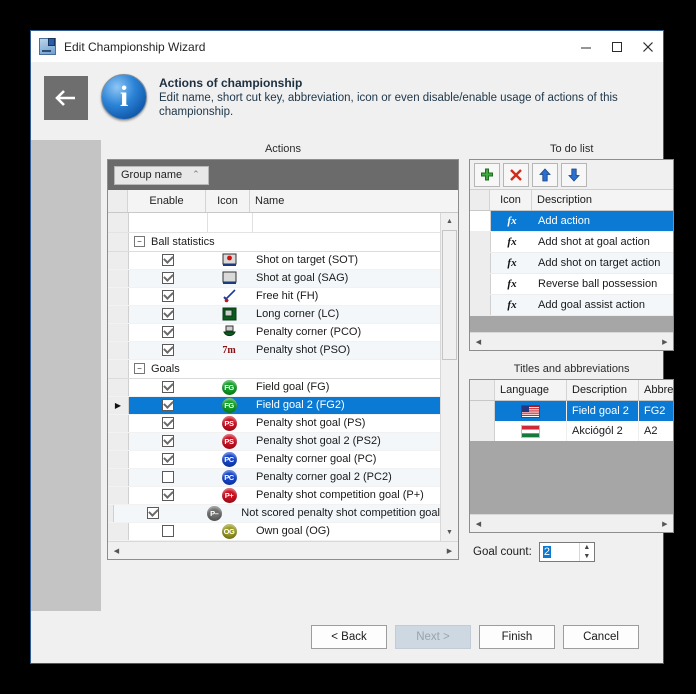 This screenshot has height=694, width=696. Describe the element at coordinates (586, 552) in the screenshot. I see `stepper-buttons: ▲ ▼` at that location.